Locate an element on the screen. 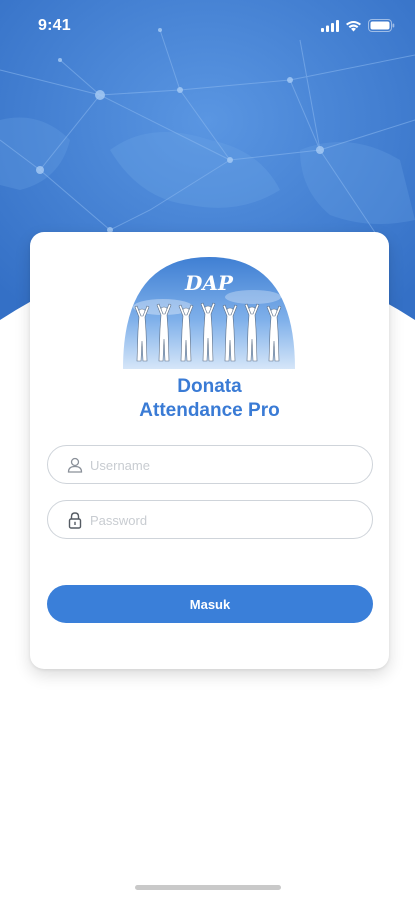 This screenshot has height=900, width=415. app-title-line1: Donata is located at coordinates (209, 386).